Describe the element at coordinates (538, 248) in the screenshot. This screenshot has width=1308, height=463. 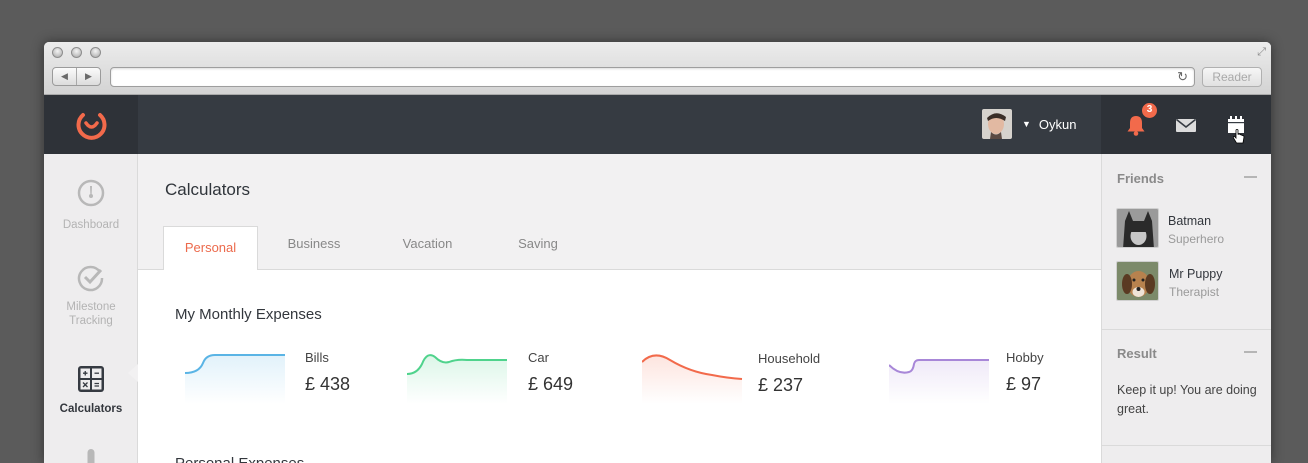
I see `tab-saving: Saving` at that location.